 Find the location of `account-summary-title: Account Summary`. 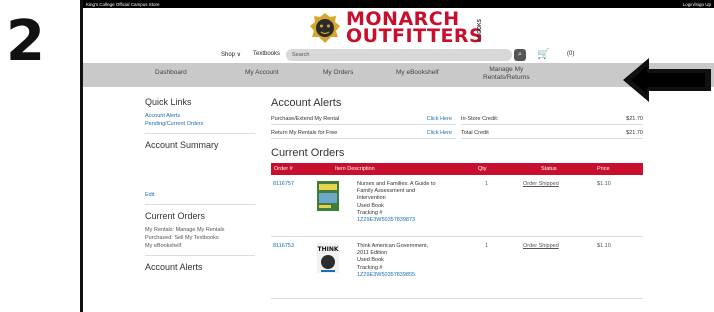

account-summary-title: Account Summary is located at coordinates (182, 145).